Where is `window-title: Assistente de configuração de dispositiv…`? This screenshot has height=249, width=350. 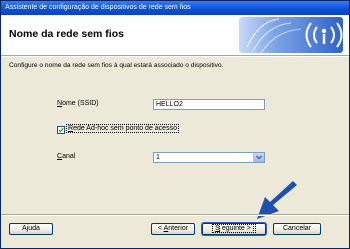 window-title: Assistente de configuração de dispositiv… is located at coordinates (175, 8).